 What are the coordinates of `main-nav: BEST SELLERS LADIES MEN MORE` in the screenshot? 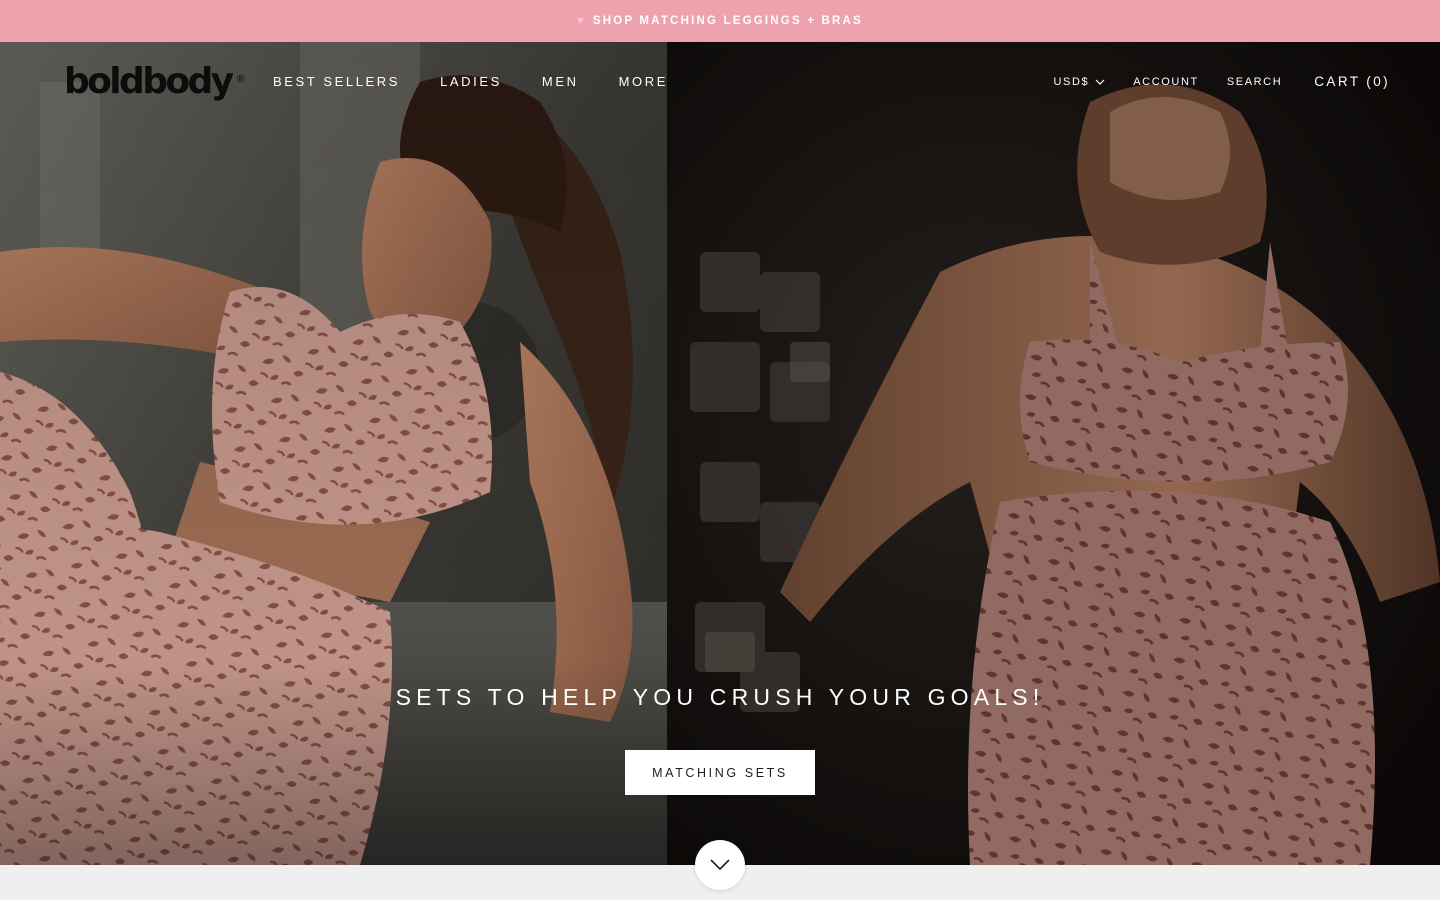 It's located at (490, 81).